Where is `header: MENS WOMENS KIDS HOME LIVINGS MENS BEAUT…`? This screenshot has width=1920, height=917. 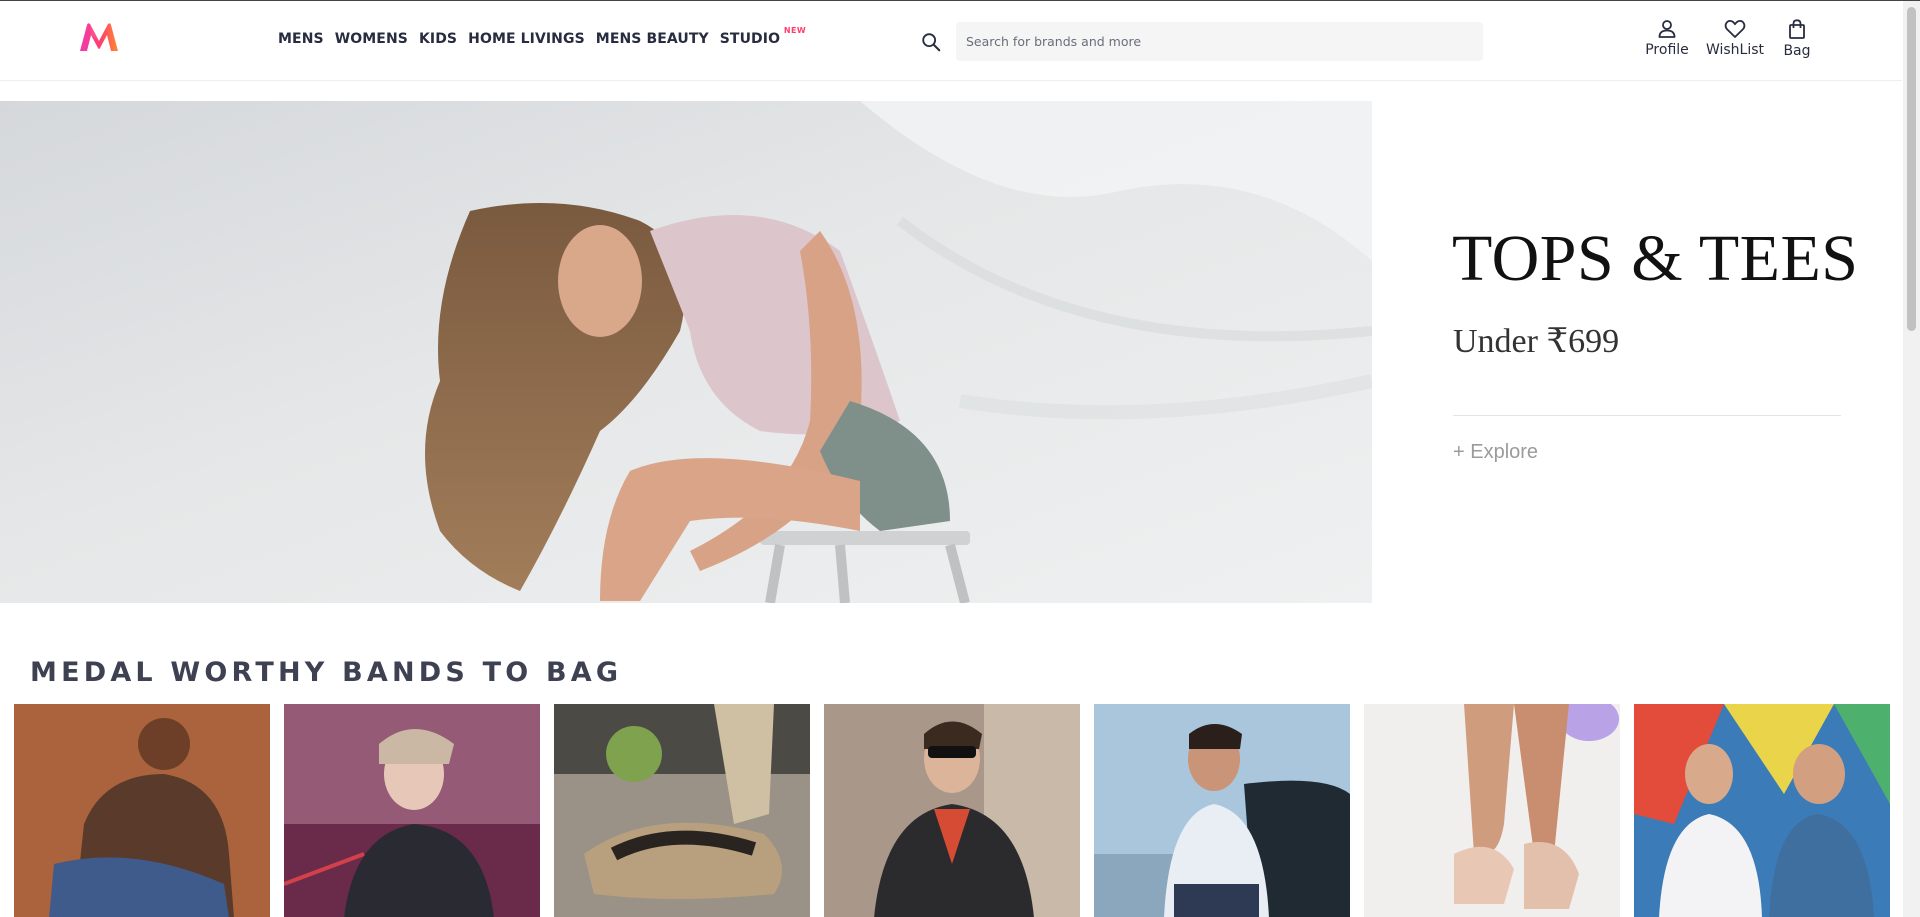
header: MENS WOMENS KIDS HOME LIVINGS MENS BEAUT… is located at coordinates (951, 41).